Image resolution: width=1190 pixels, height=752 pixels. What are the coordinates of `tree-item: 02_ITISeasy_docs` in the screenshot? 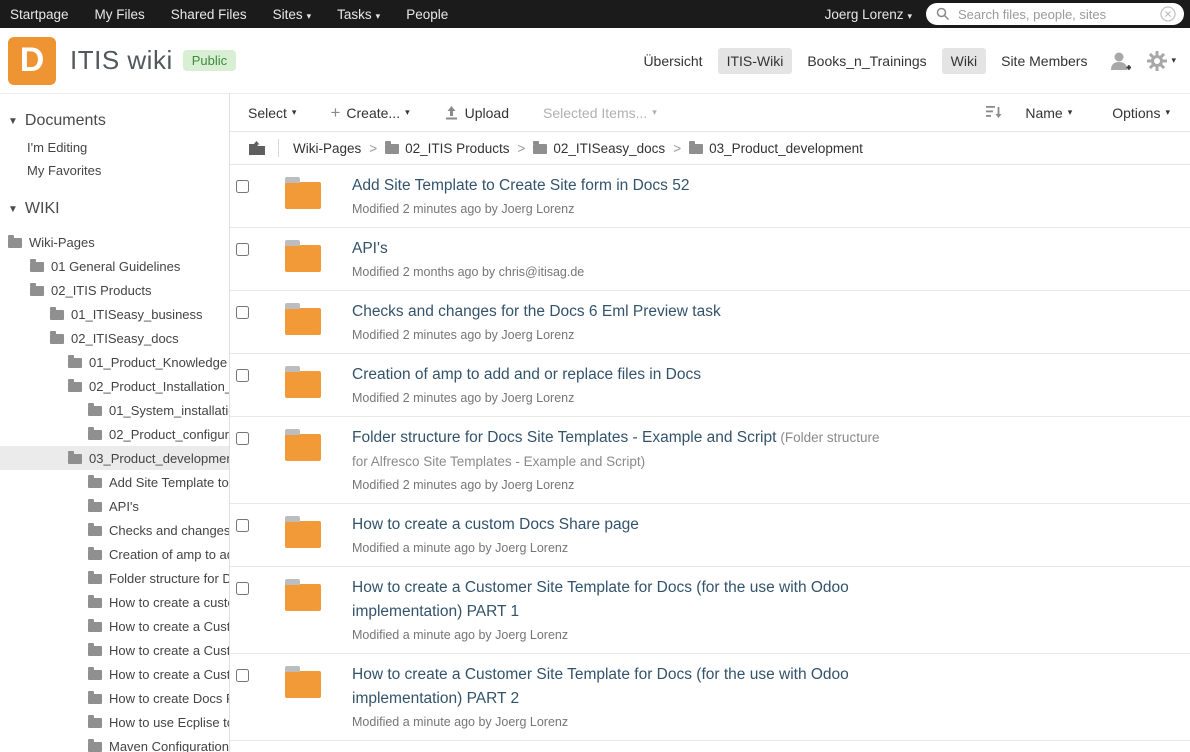 It's located at (114, 338).